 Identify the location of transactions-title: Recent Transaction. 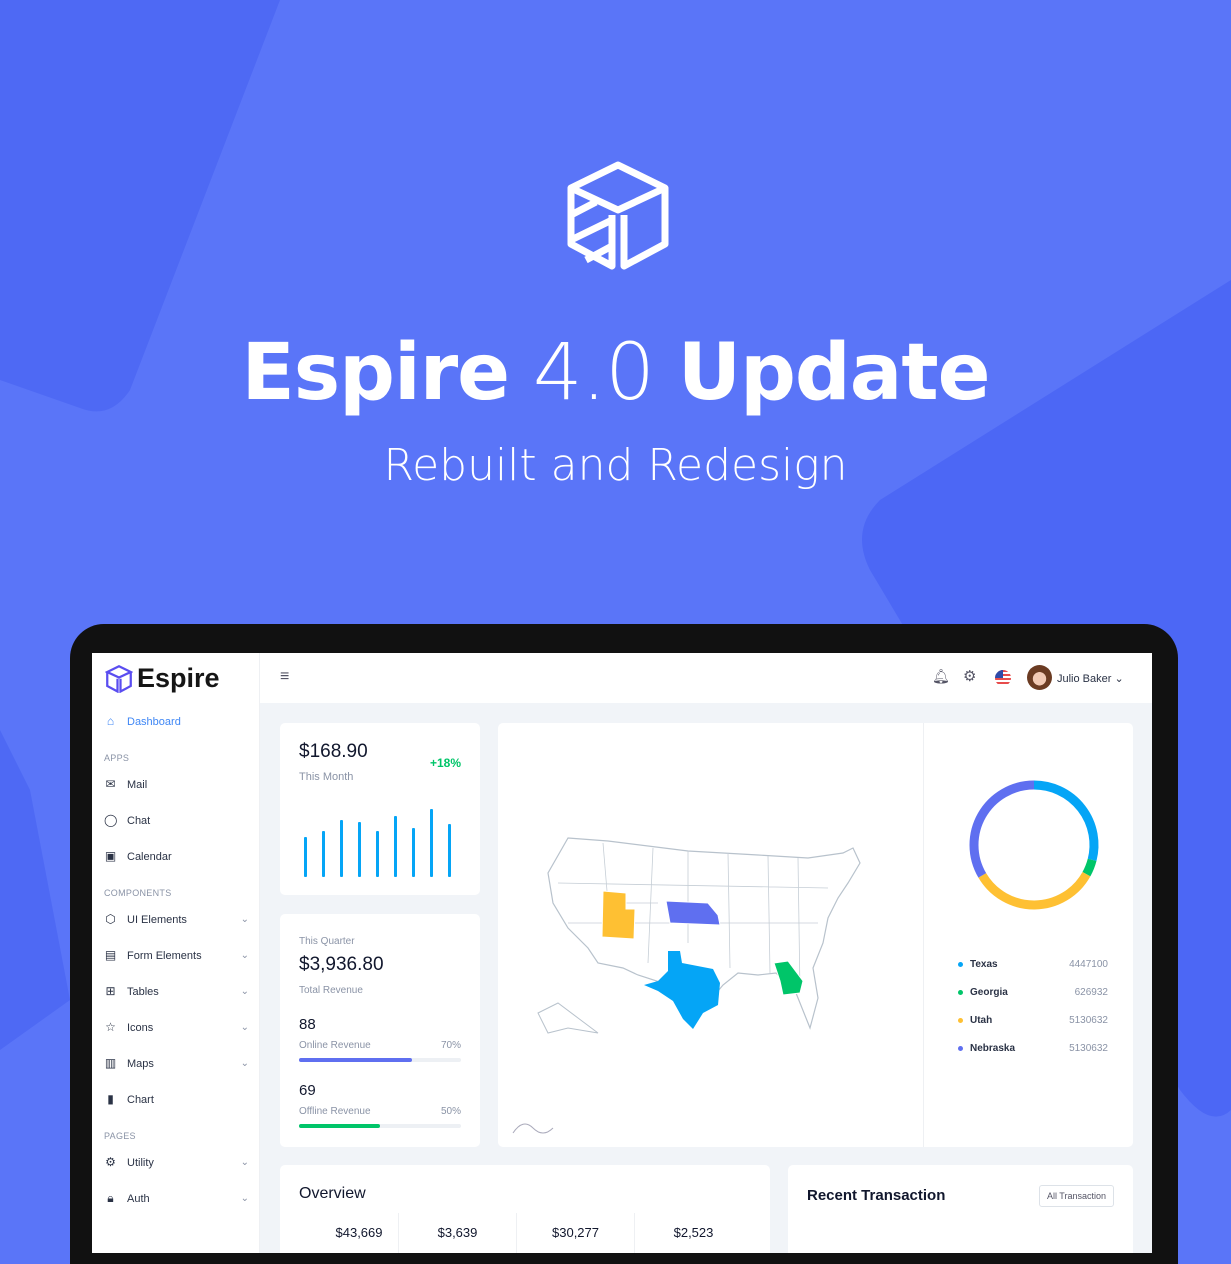
(876, 1195).